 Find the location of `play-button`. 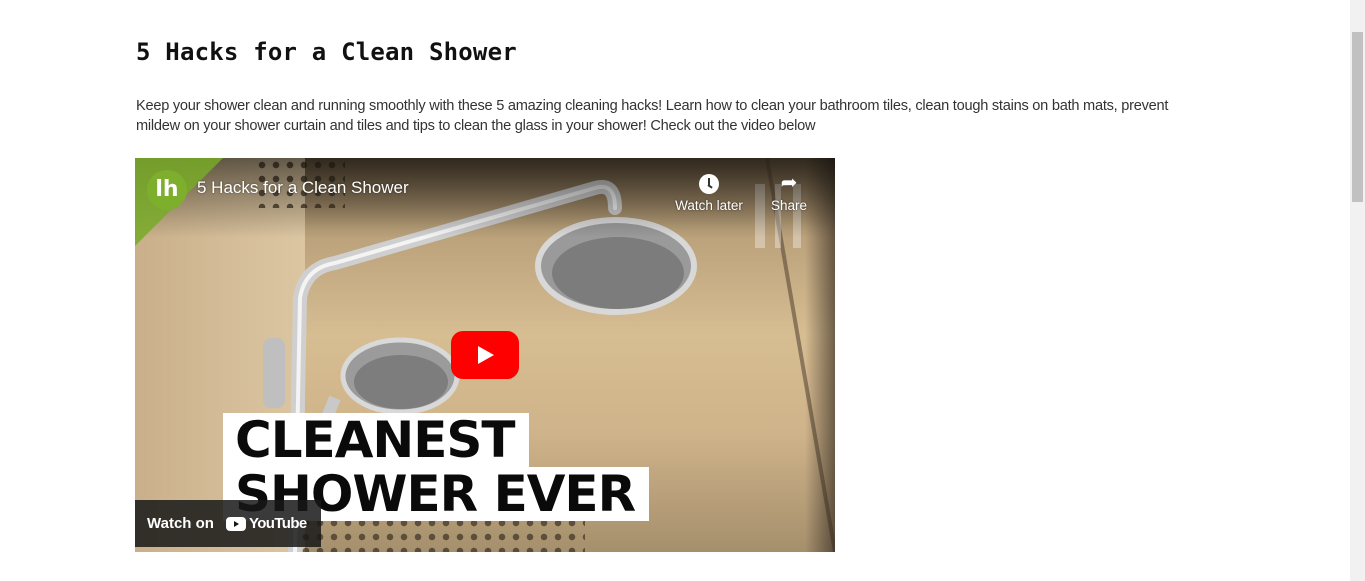

play-button is located at coordinates (485, 355).